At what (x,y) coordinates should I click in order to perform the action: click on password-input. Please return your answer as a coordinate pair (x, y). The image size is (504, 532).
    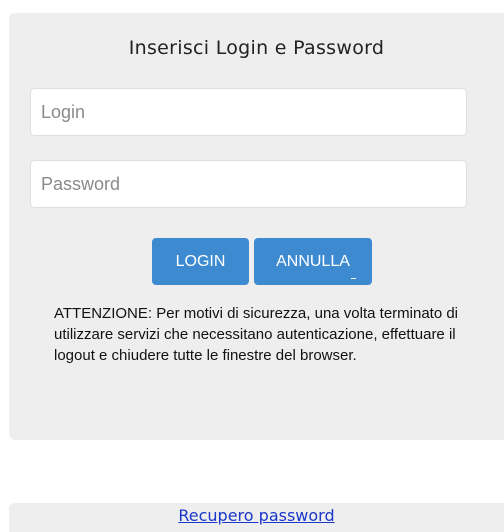
    Looking at the image, I should click on (248, 184).